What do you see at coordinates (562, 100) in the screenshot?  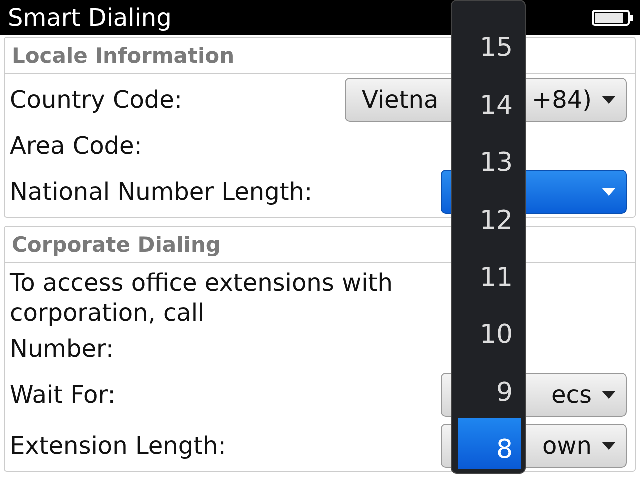 I see `dropdown-value: +84)` at bounding box center [562, 100].